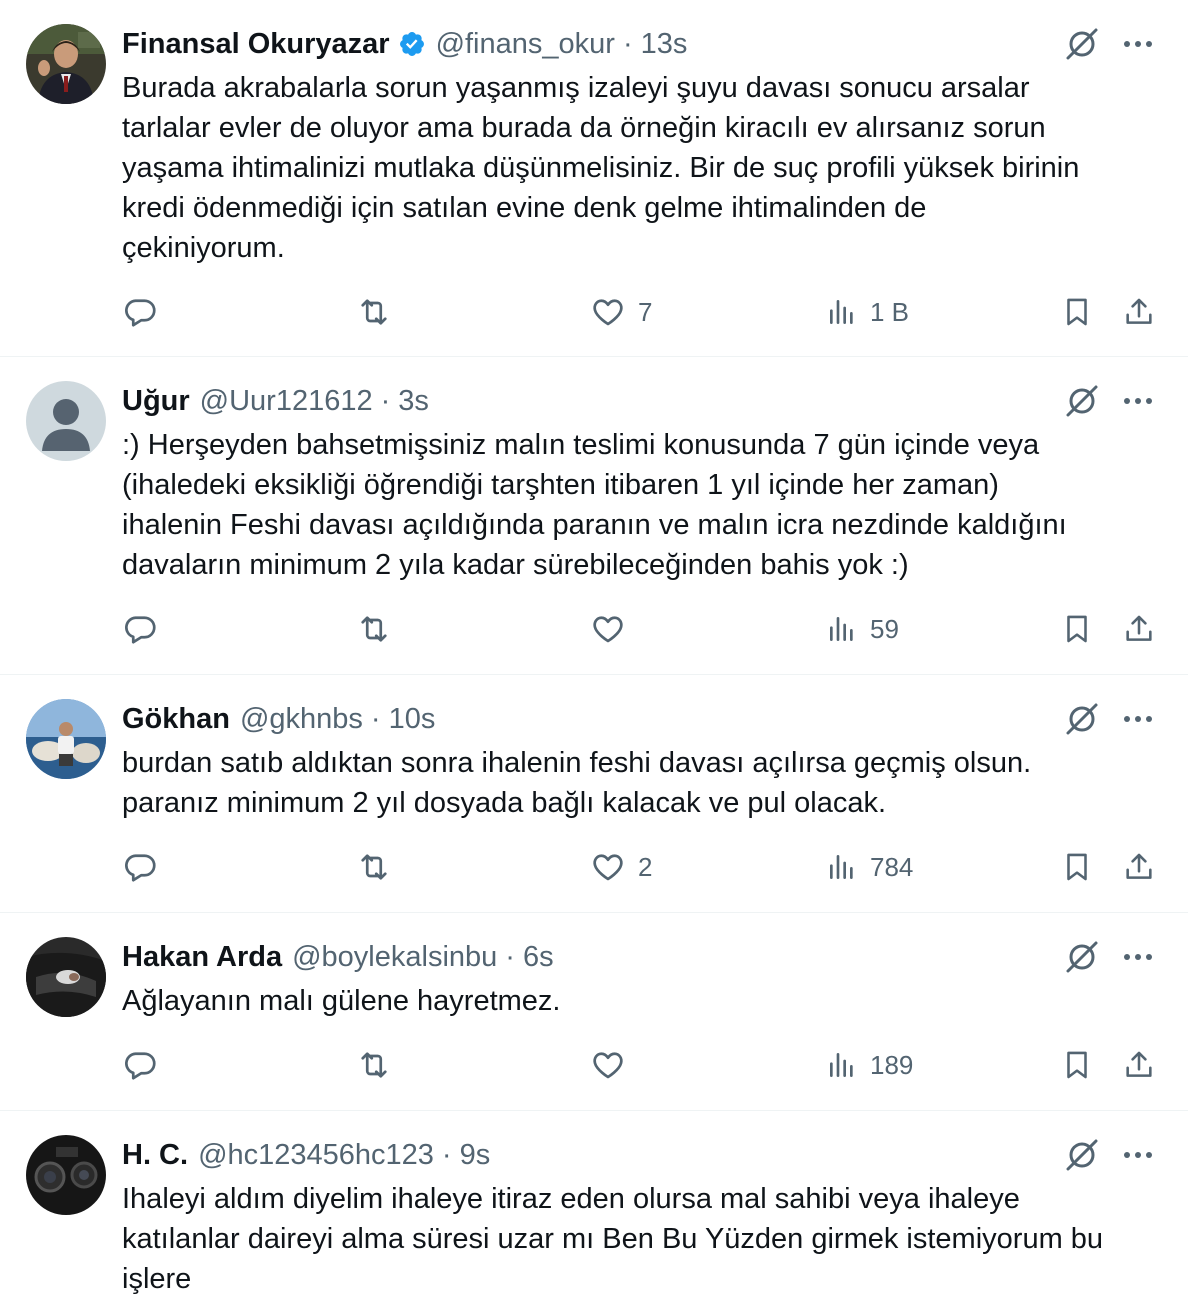 This screenshot has width=1188, height=1314. I want to click on tweet-header: H. C. @hc123456hc123 · 9s, so click(306, 1155).